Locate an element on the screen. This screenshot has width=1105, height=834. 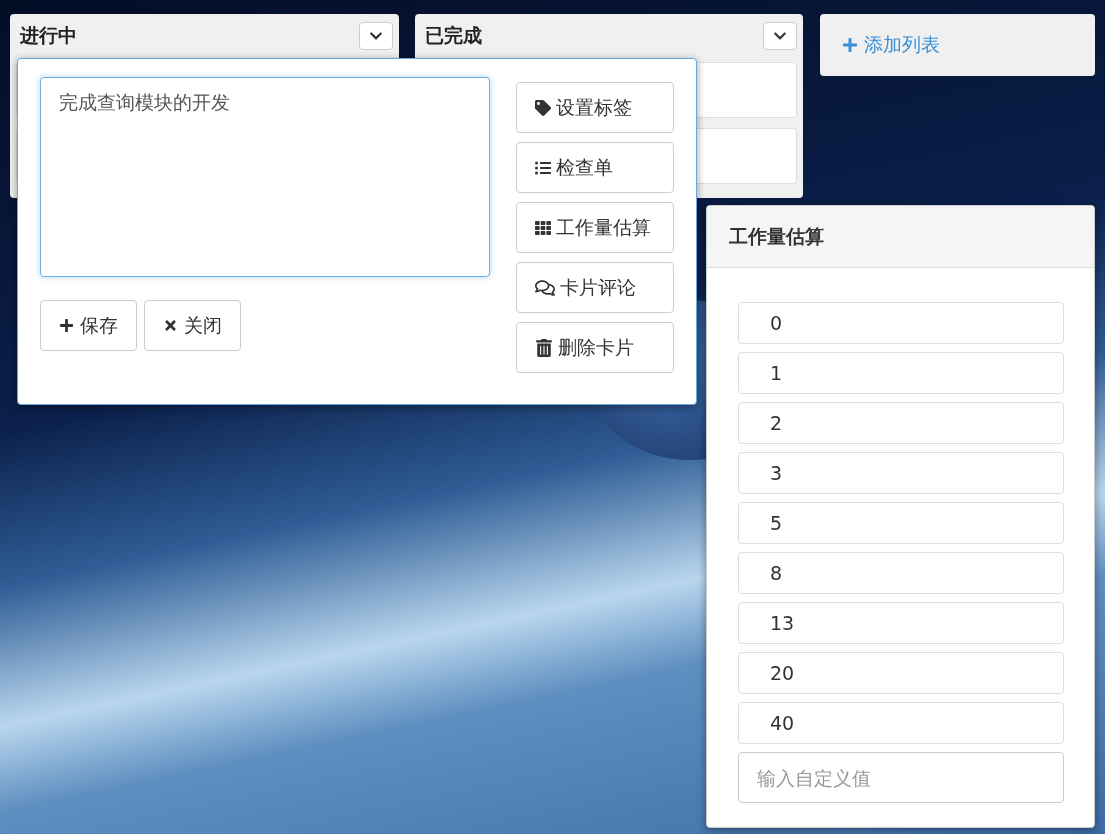
list-icon is located at coordinates (543, 167).